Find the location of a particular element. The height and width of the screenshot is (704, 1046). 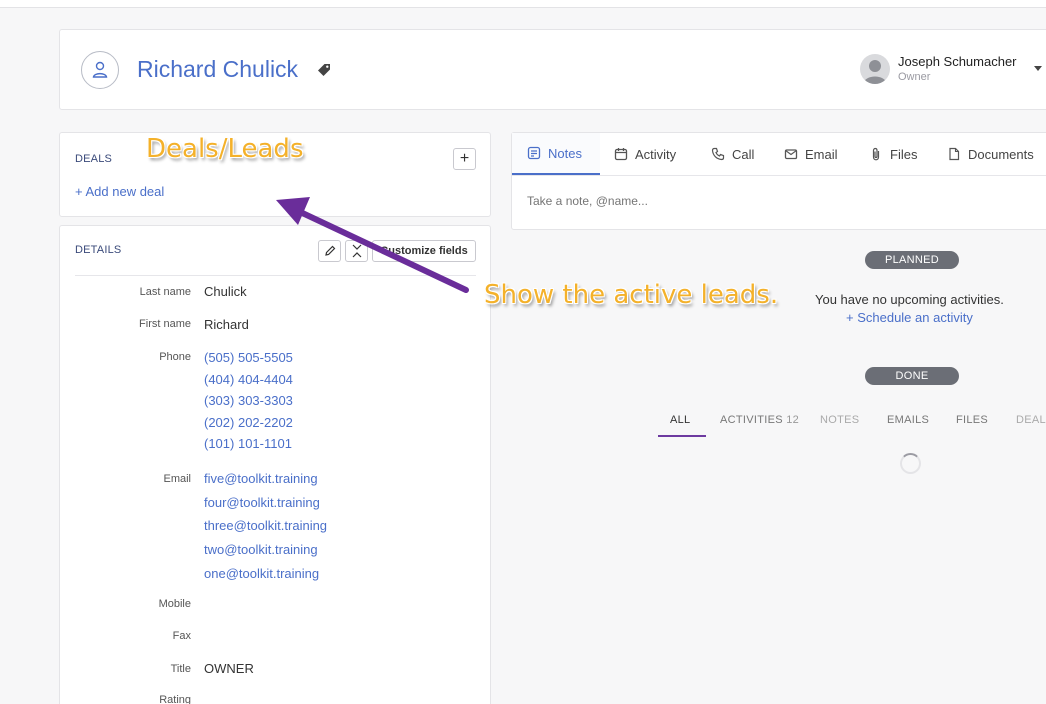

no-activities-text: You have no upcoming activities. is located at coordinates (909, 299).